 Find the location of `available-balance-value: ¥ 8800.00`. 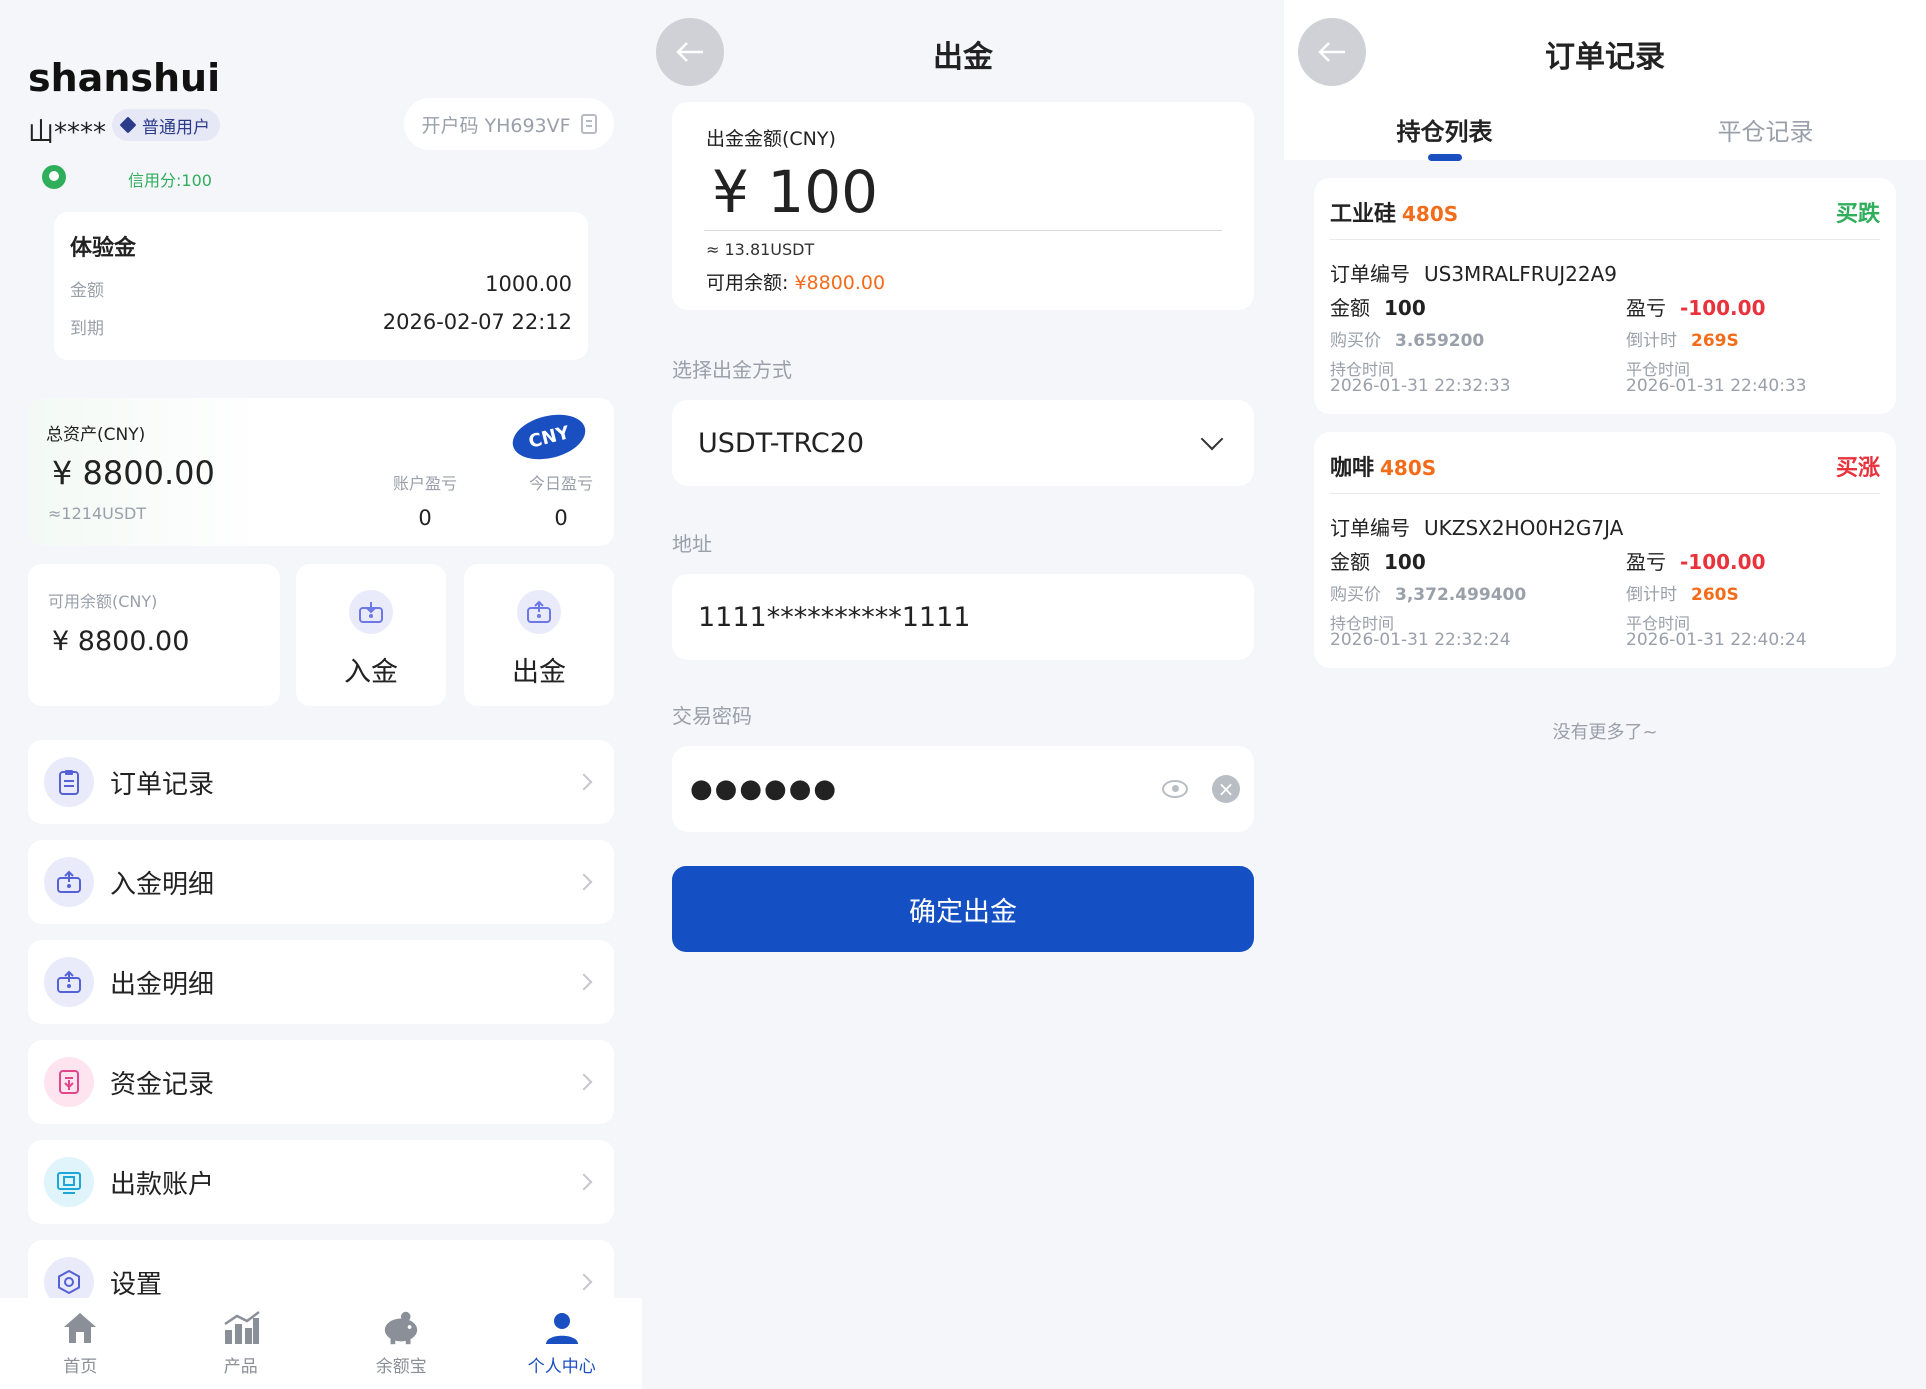

available-balance-value: ¥ 8800.00 is located at coordinates (121, 641).